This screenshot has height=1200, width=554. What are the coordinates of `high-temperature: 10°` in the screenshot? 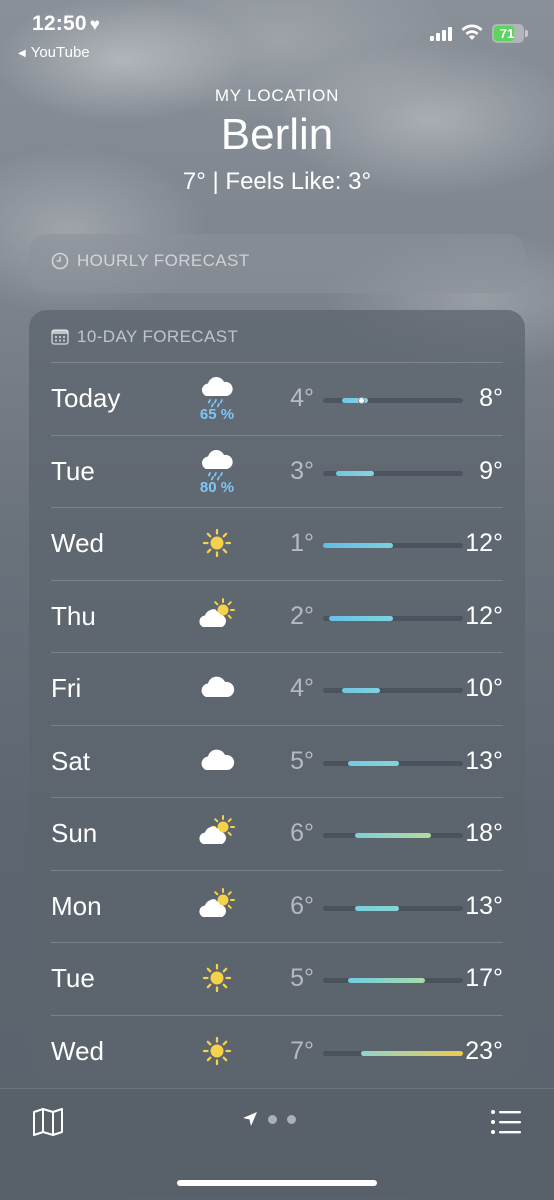 It's located at (484, 688).